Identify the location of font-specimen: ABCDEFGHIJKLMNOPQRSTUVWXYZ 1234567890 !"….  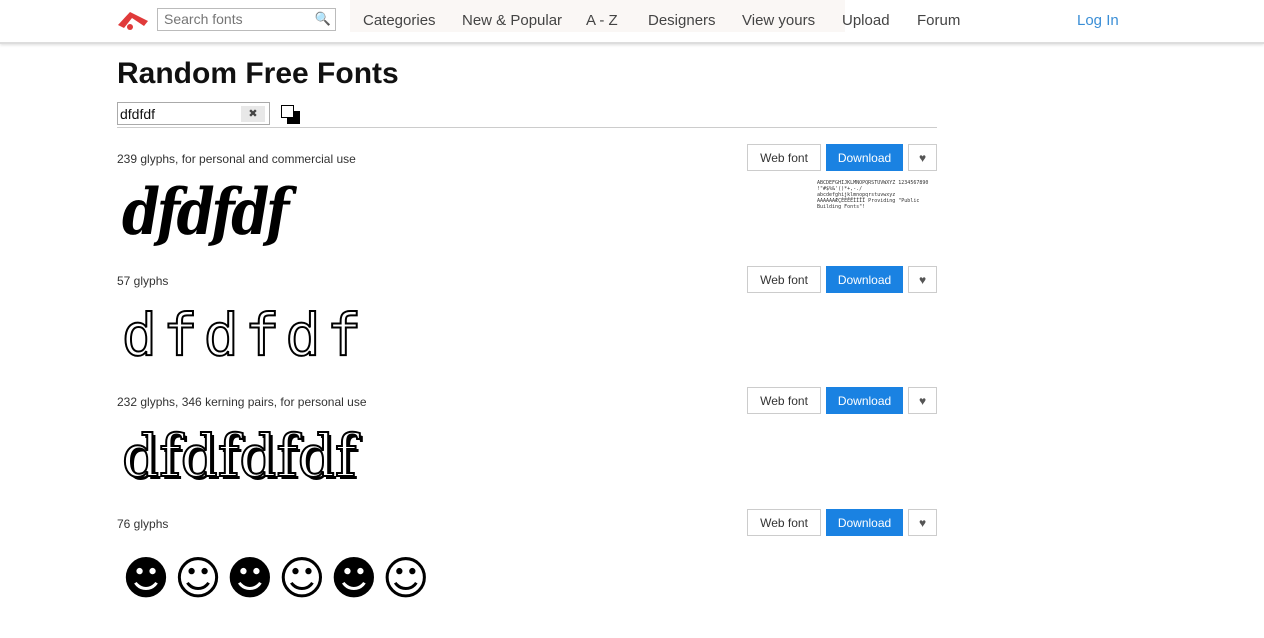
(873, 195).